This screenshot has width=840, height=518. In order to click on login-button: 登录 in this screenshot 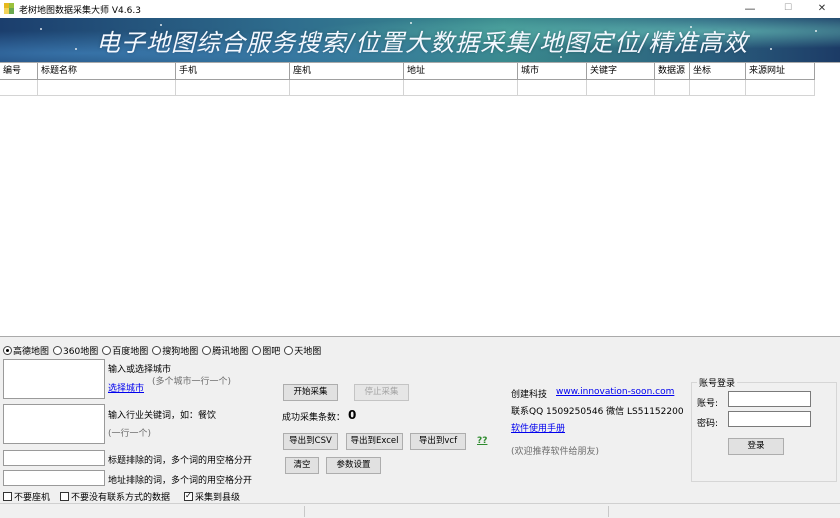, I will do `click(756, 446)`.